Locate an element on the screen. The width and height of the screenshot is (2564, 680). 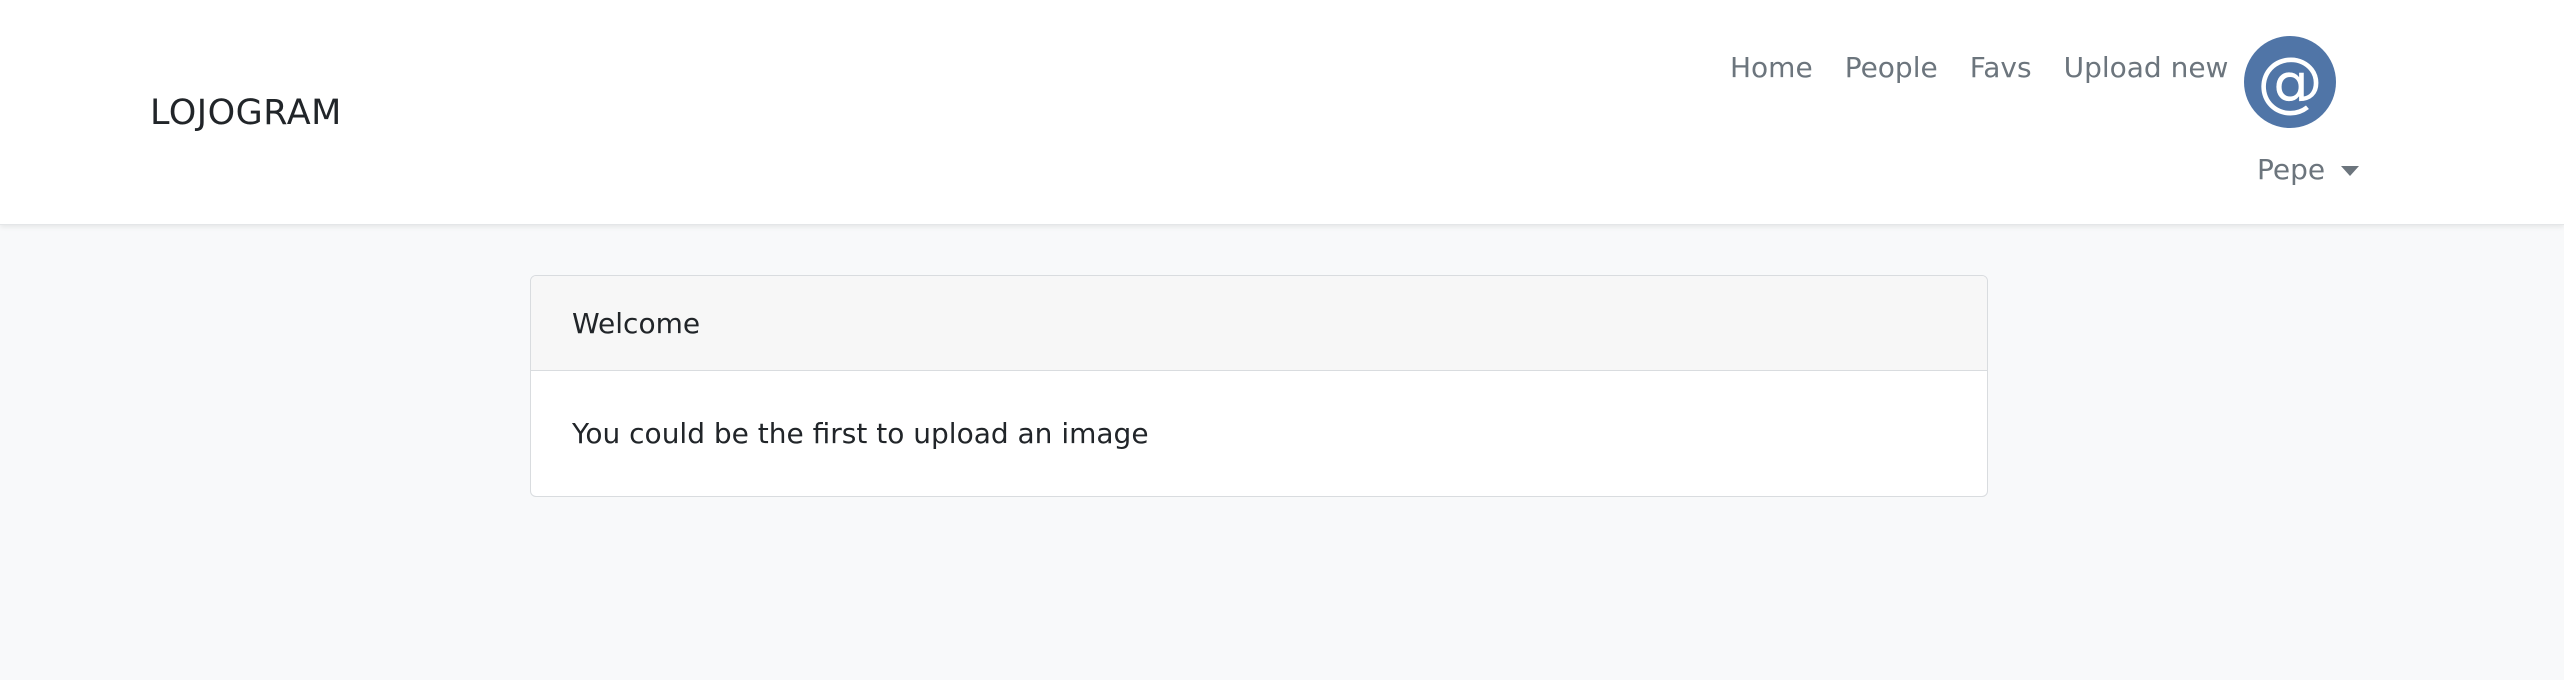
nav-people: People is located at coordinates (1891, 68).